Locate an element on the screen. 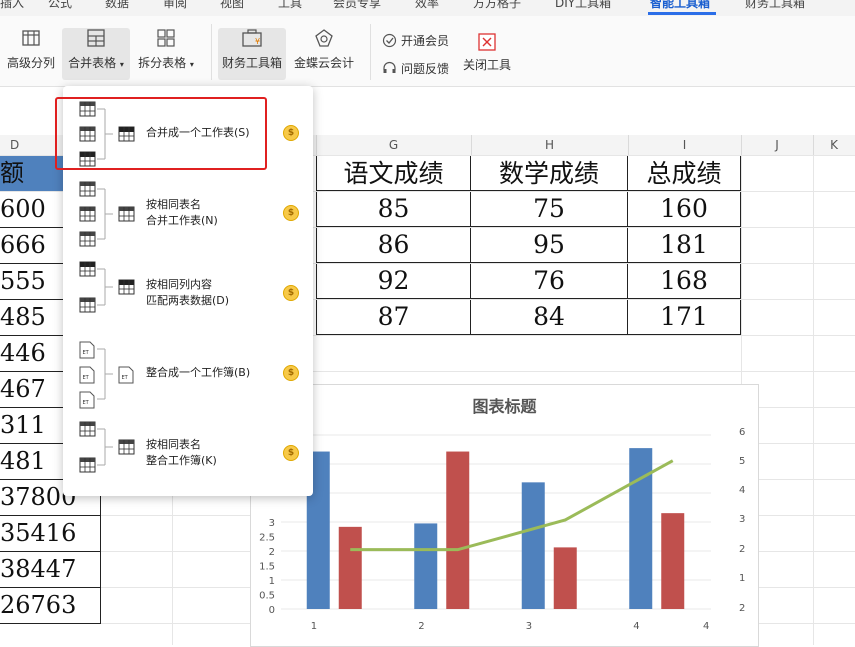 The width and height of the screenshot is (855, 647). tab-formula: 公式 is located at coordinates (60, 5).